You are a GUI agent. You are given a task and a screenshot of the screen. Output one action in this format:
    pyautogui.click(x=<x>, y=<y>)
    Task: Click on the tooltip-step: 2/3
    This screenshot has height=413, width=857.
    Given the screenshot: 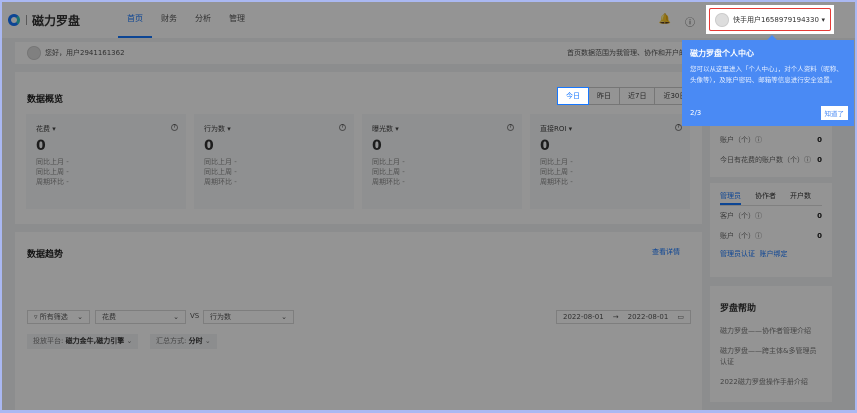 What is the action you would take?
    pyautogui.click(x=696, y=113)
    